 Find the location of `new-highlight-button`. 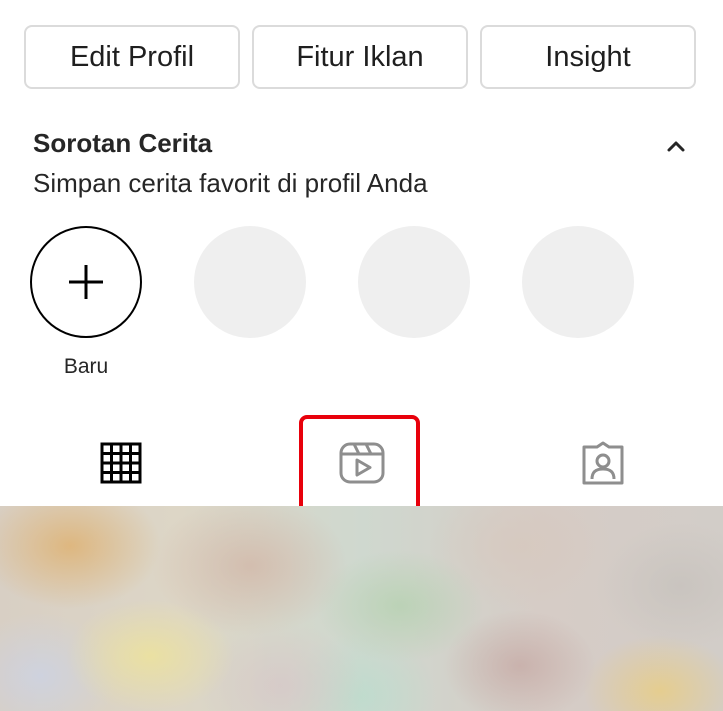

new-highlight-button is located at coordinates (86, 282).